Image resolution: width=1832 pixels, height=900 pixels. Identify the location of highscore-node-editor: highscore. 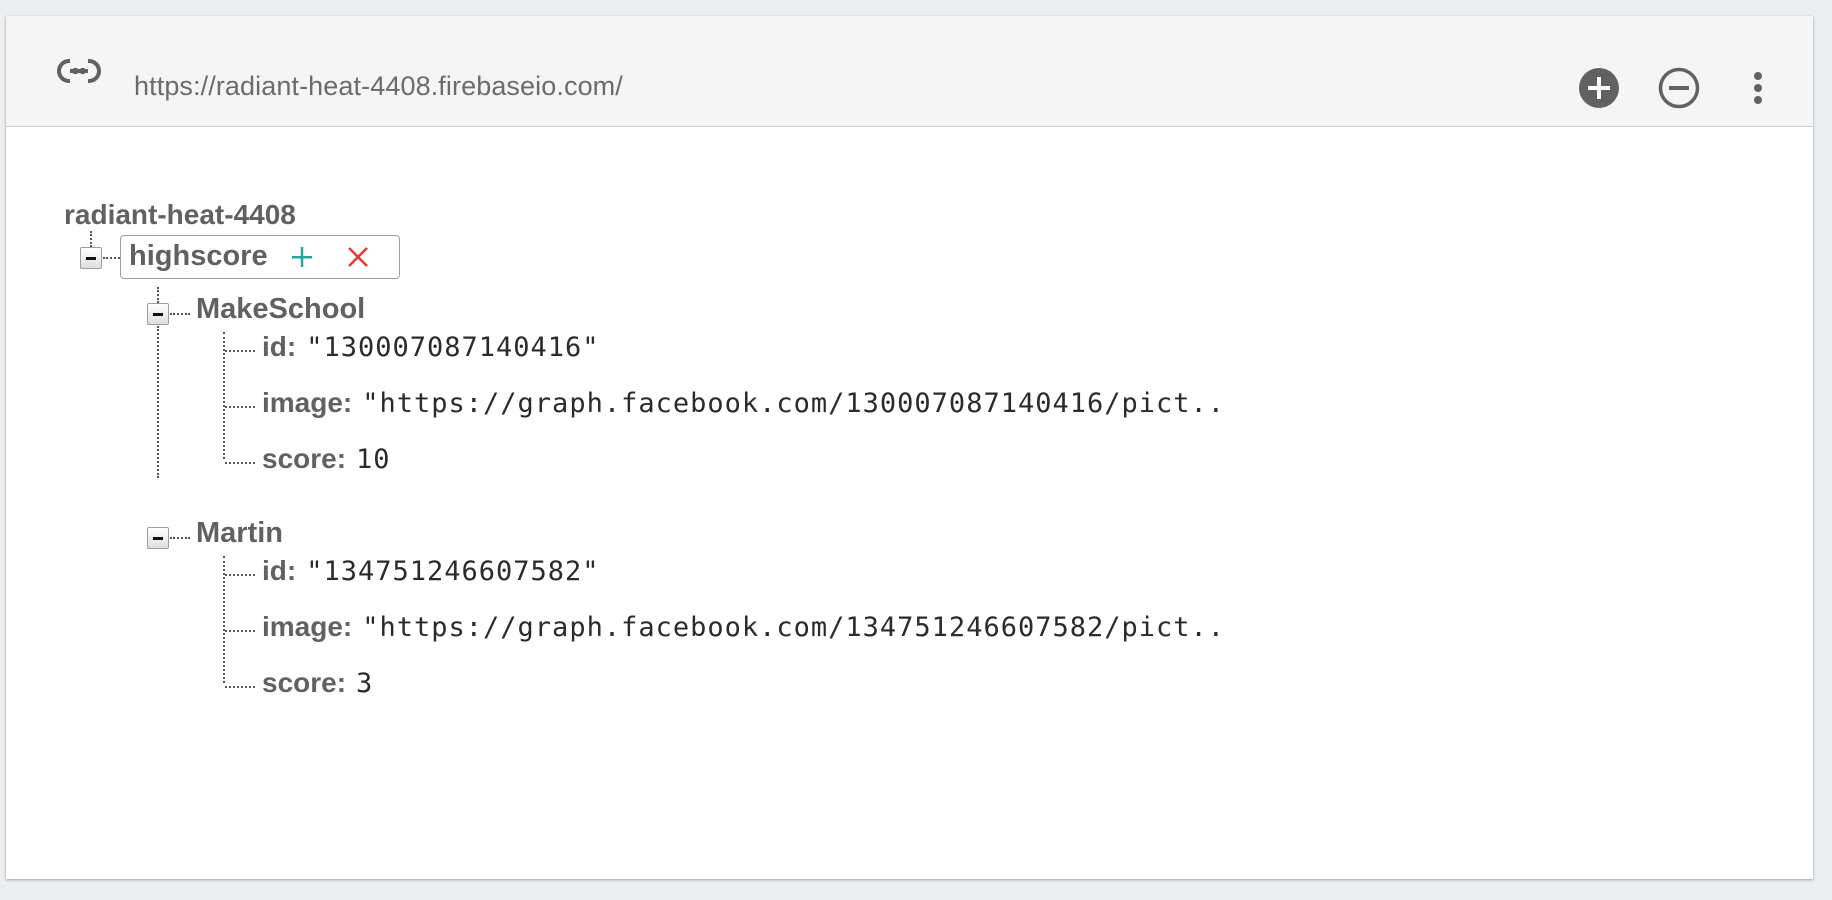
(260, 257).